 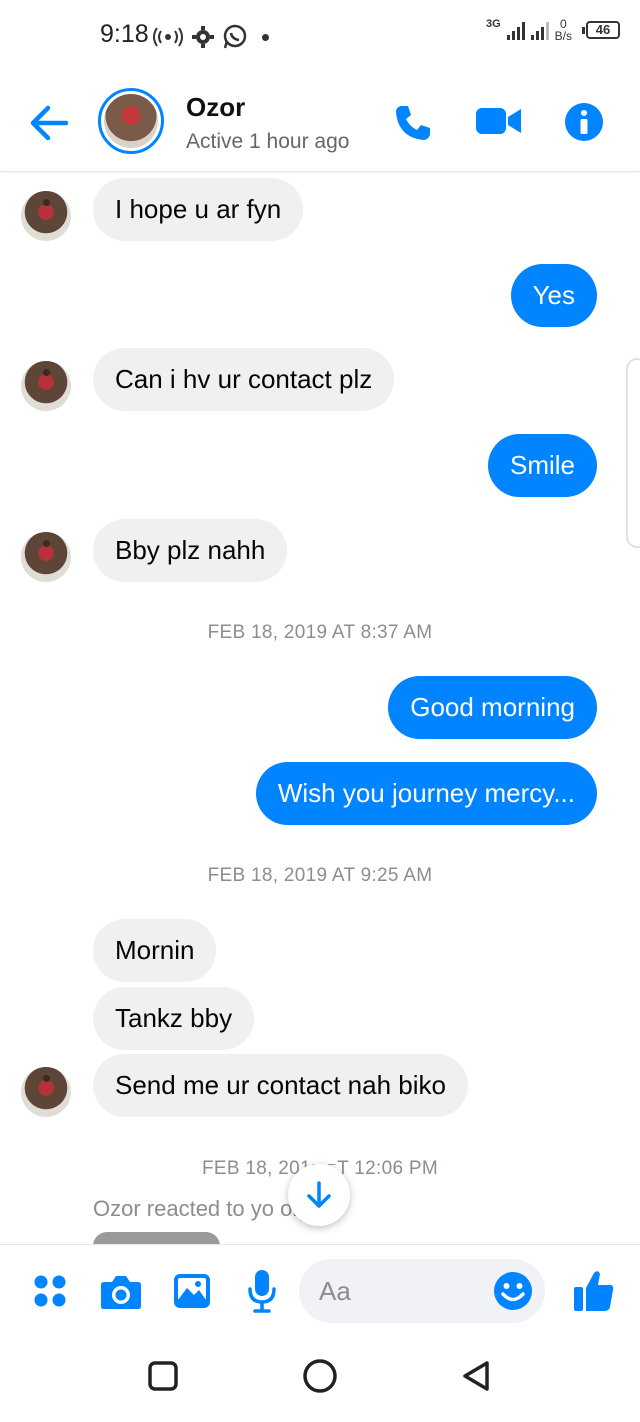 I want to click on gallery-icon, so click(x=192, y=1291).